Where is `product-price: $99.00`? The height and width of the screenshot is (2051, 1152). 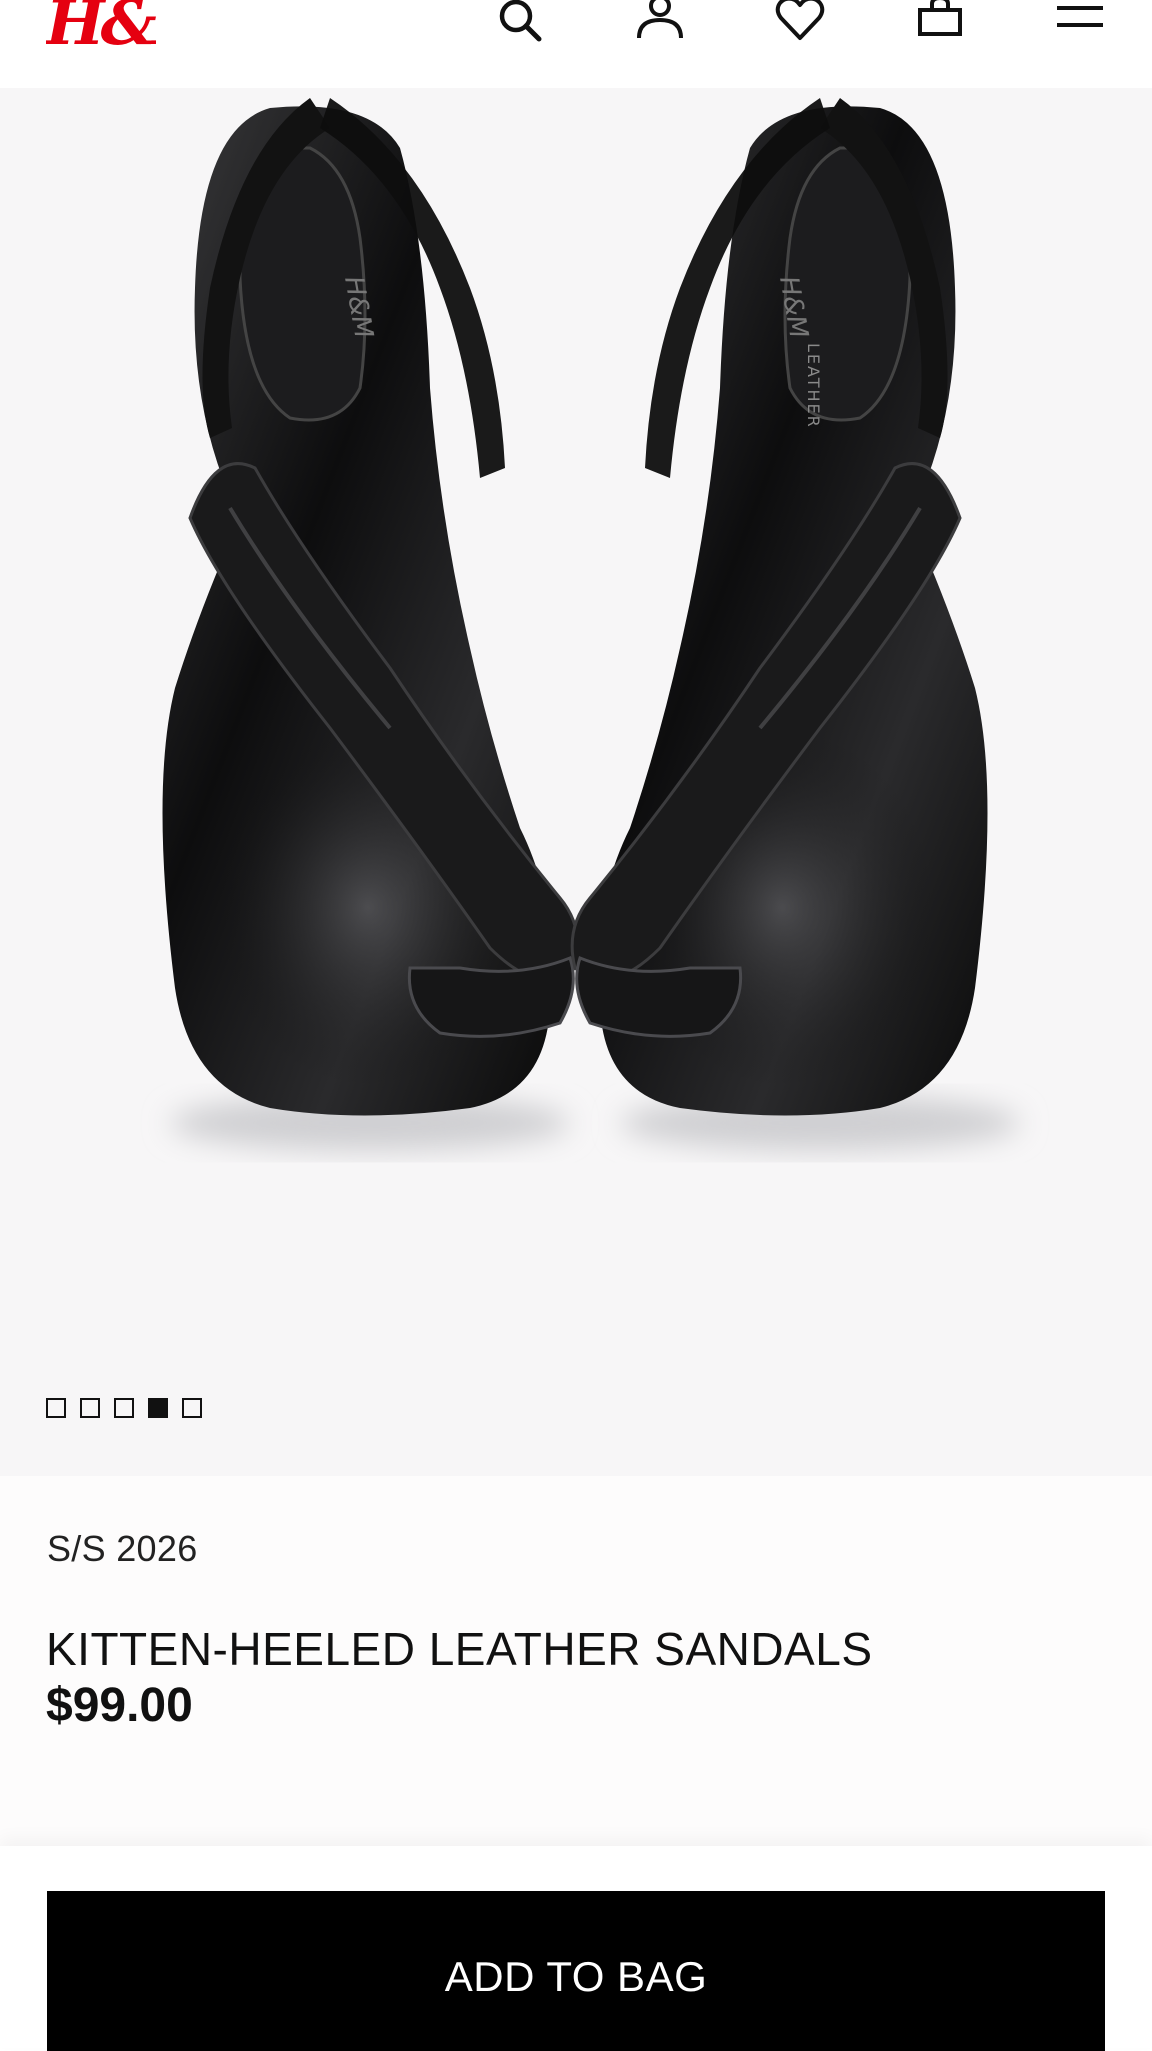
product-price: $99.00 is located at coordinates (119, 1705).